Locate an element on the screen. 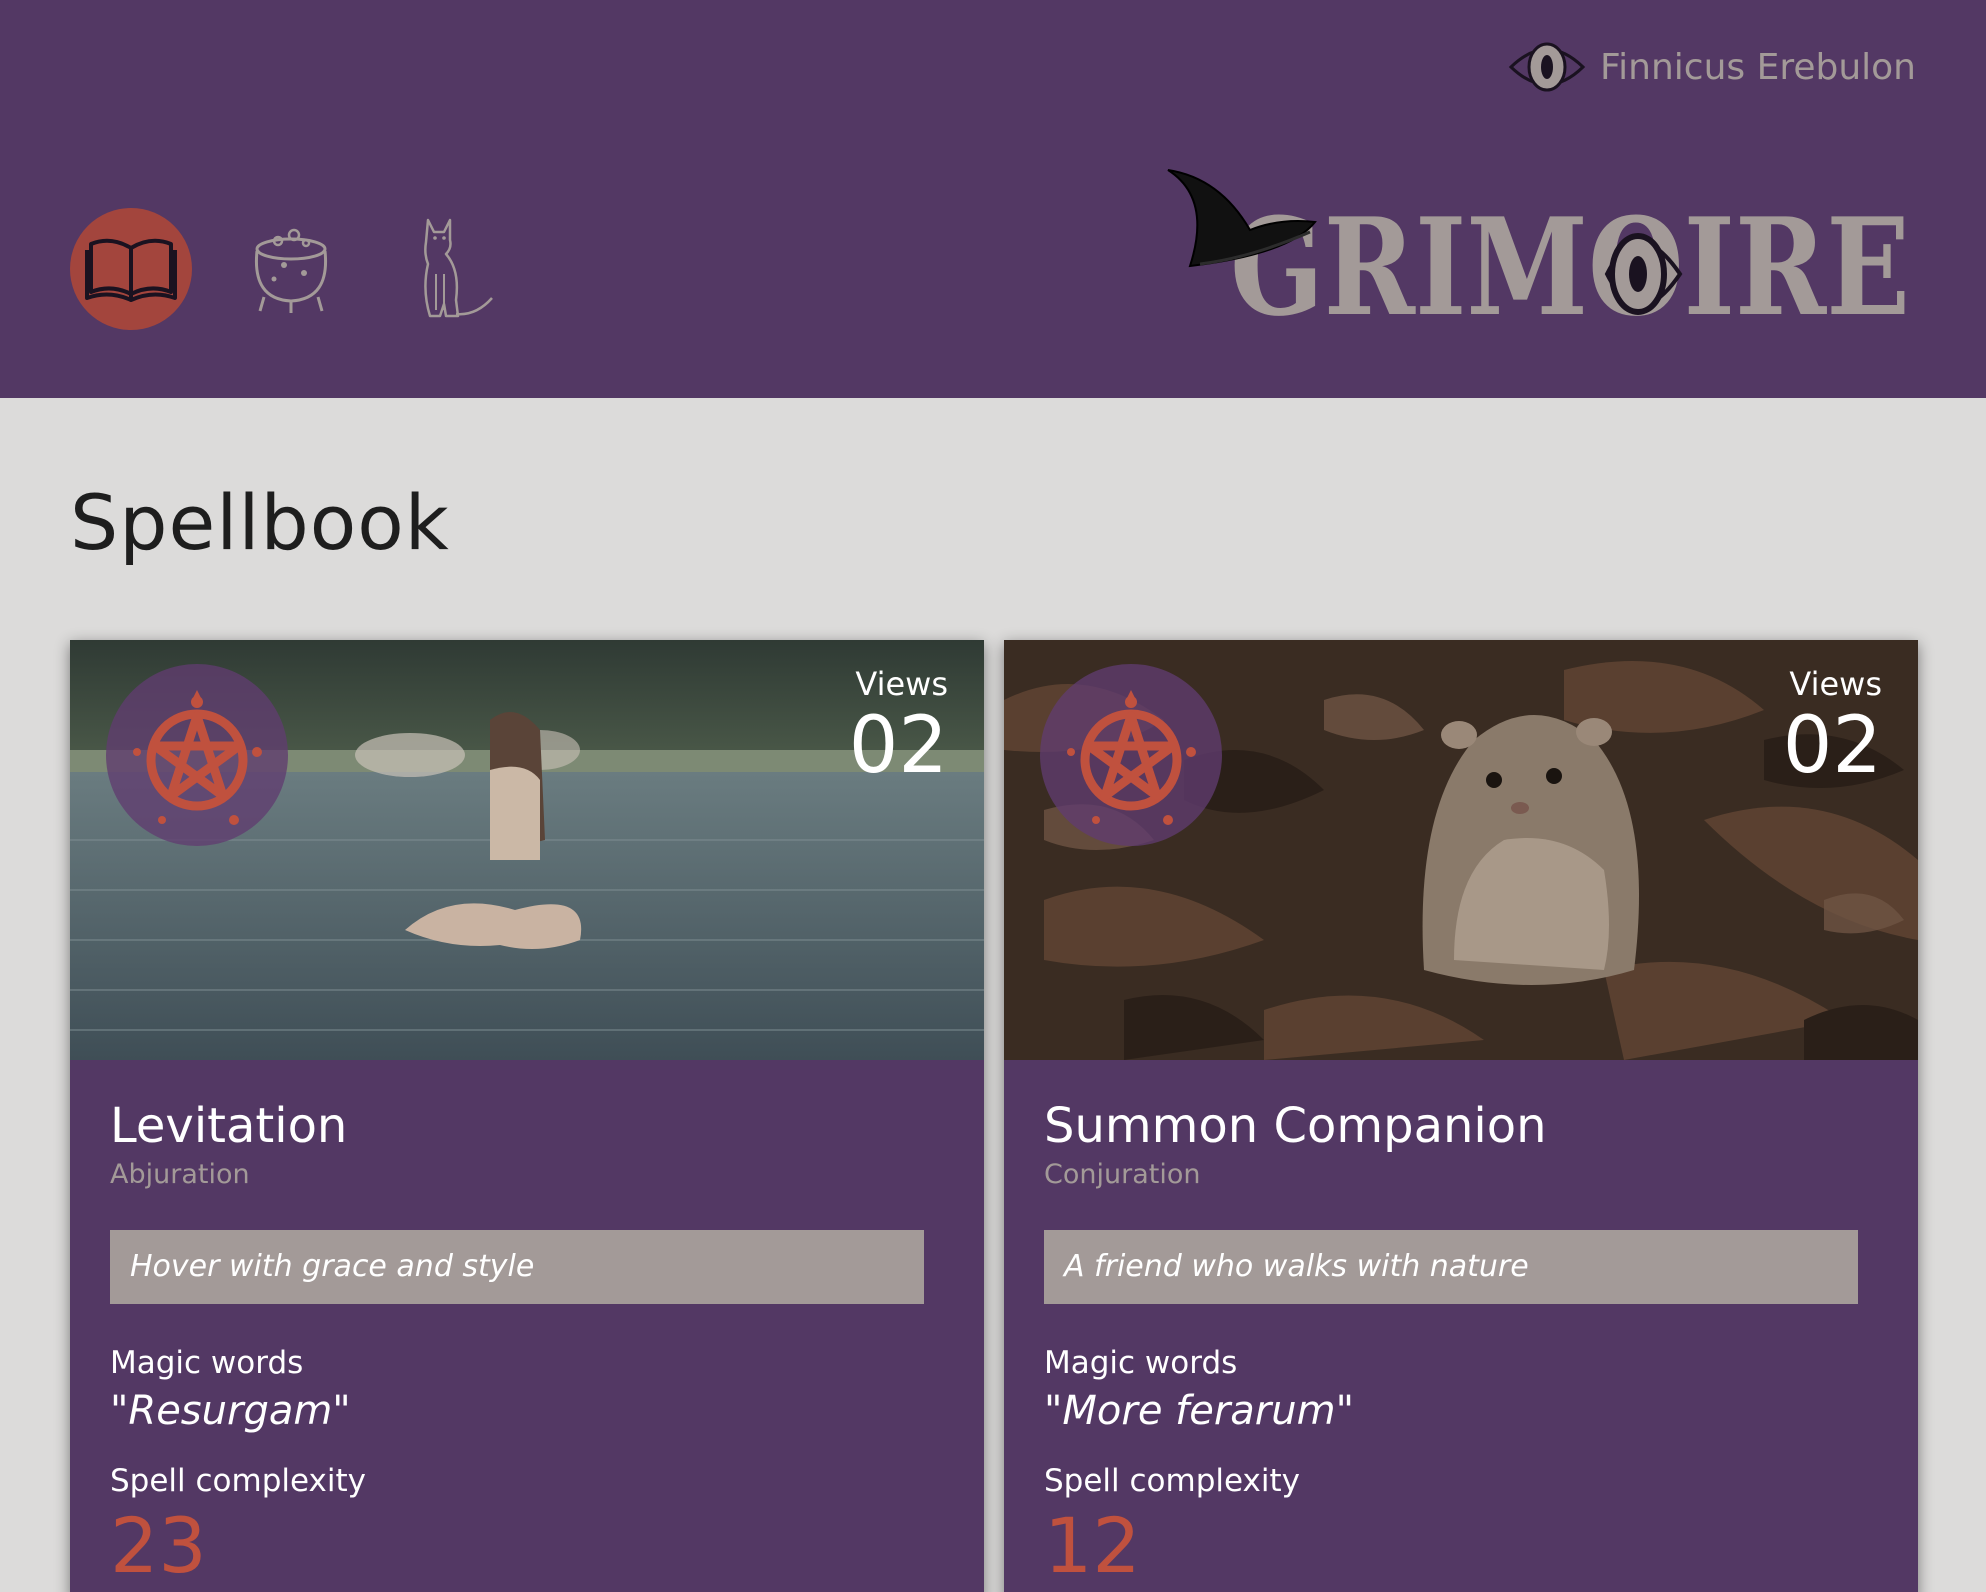 The image size is (1986, 1592). eye-icon is located at coordinates (1547, 67).